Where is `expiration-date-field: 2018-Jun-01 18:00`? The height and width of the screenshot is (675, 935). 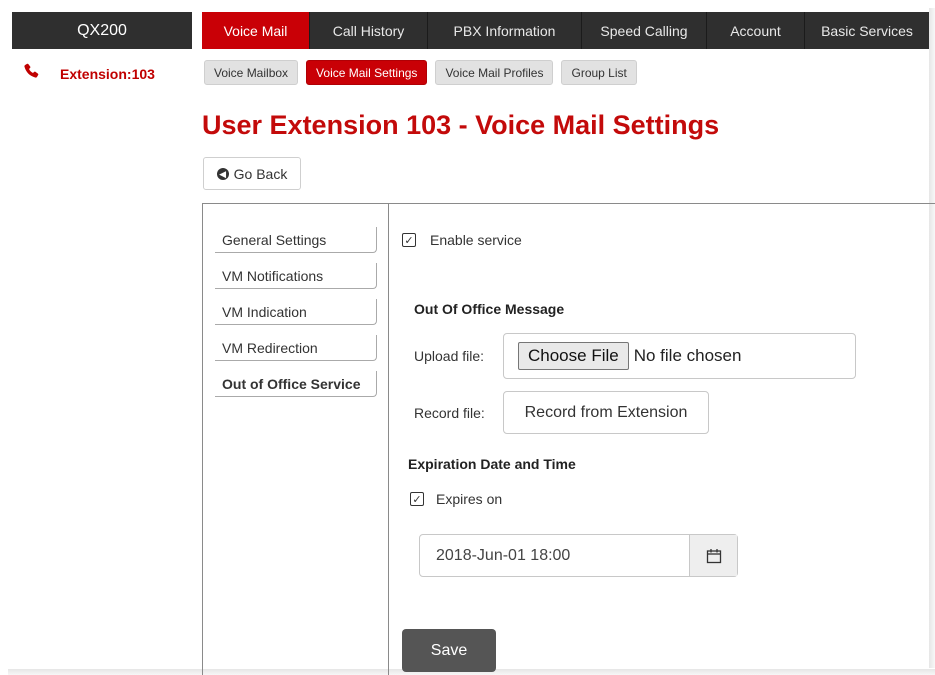
expiration-date-field: 2018-Jun-01 18:00 is located at coordinates (578, 555).